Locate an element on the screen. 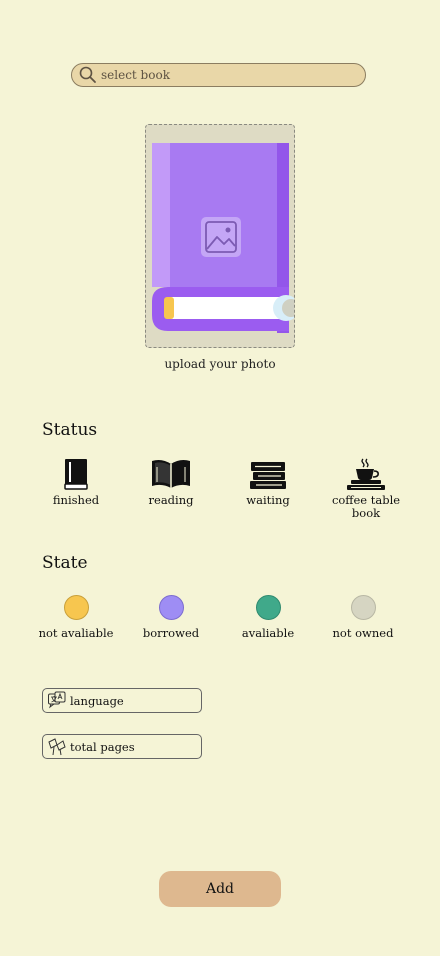 This screenshot has width=440, height=956. closed-book-icon is located at coordinates (76, 474).